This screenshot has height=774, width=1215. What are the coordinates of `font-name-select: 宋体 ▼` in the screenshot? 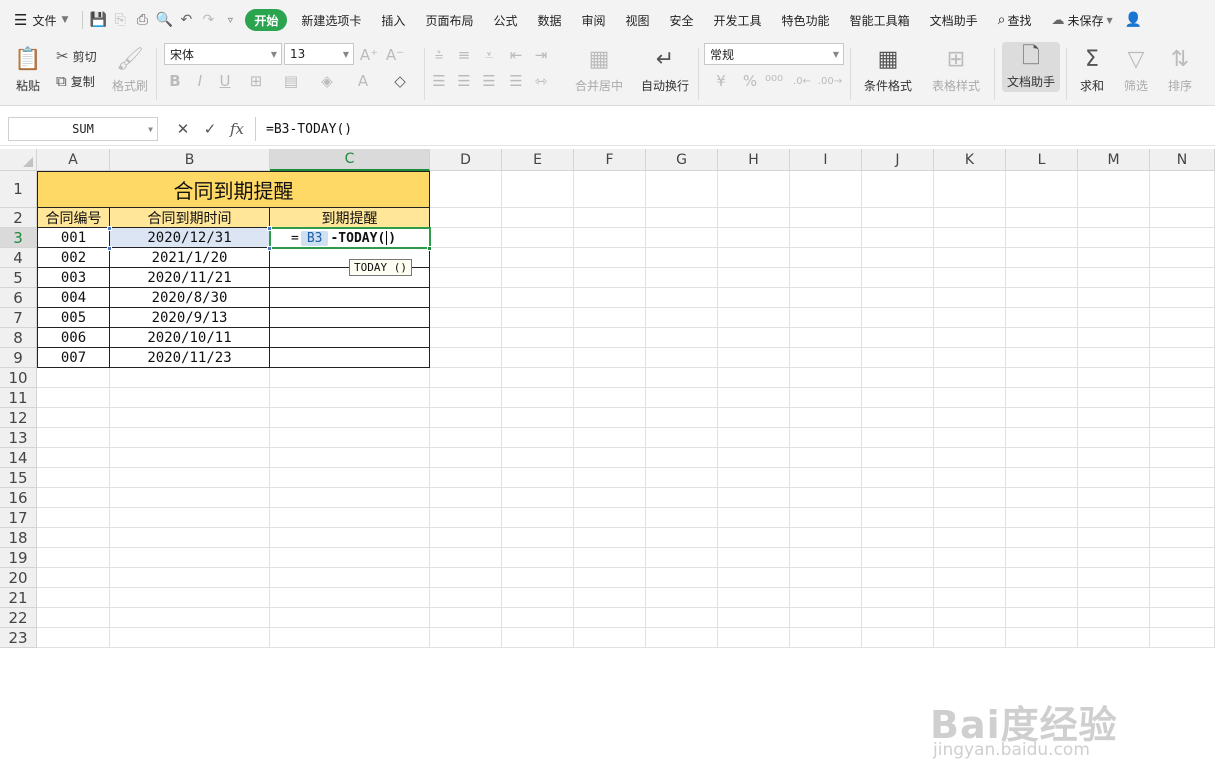 It's located at (223, 54).